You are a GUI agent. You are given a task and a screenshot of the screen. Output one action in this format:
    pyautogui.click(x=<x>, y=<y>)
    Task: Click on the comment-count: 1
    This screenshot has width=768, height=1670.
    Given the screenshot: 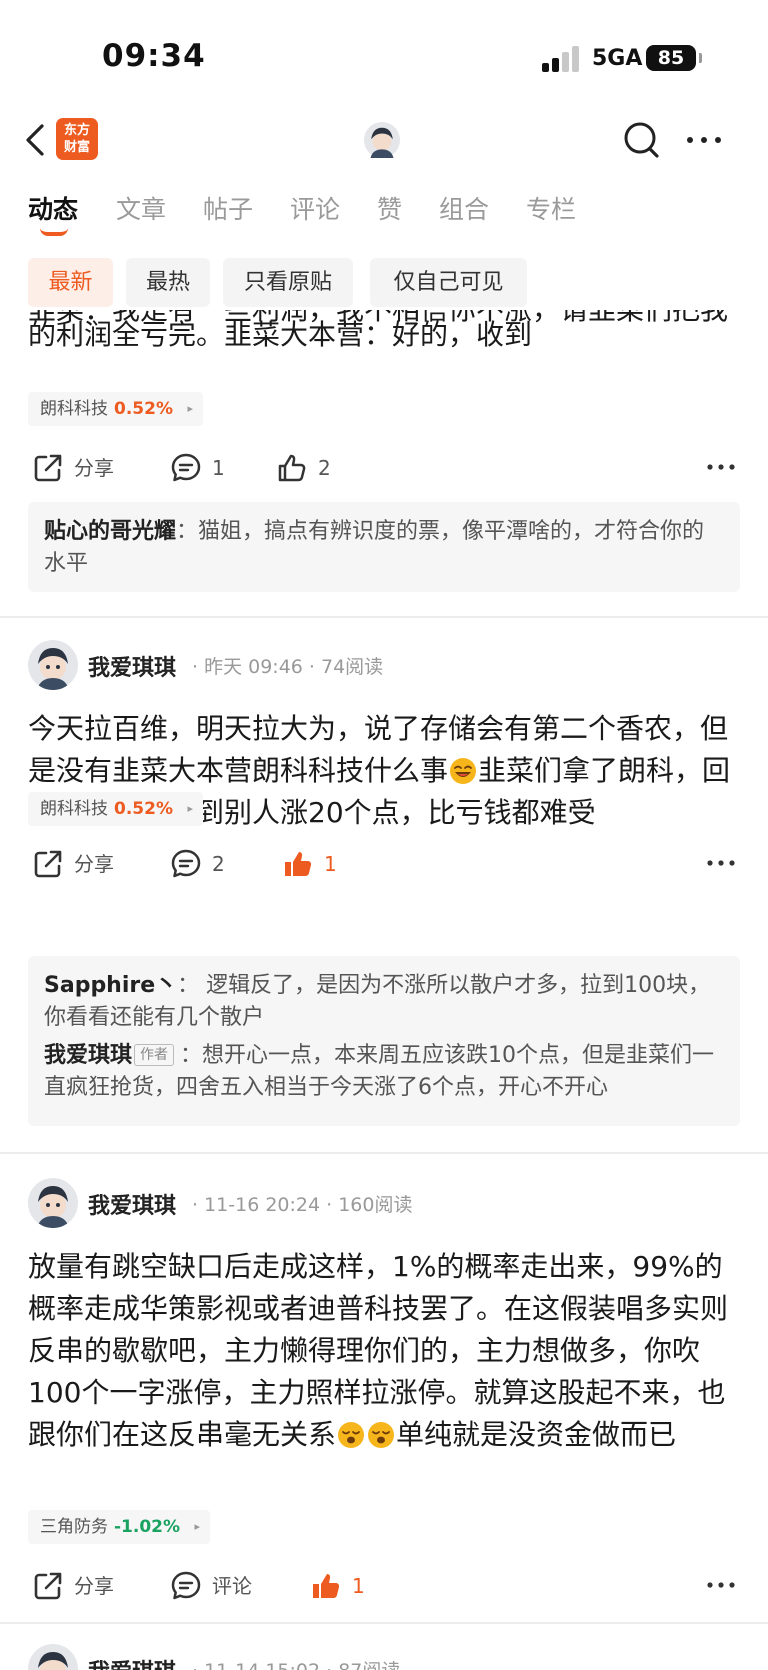 What is the action you would take?
    pyautogui.click(x=218, y=468)
    